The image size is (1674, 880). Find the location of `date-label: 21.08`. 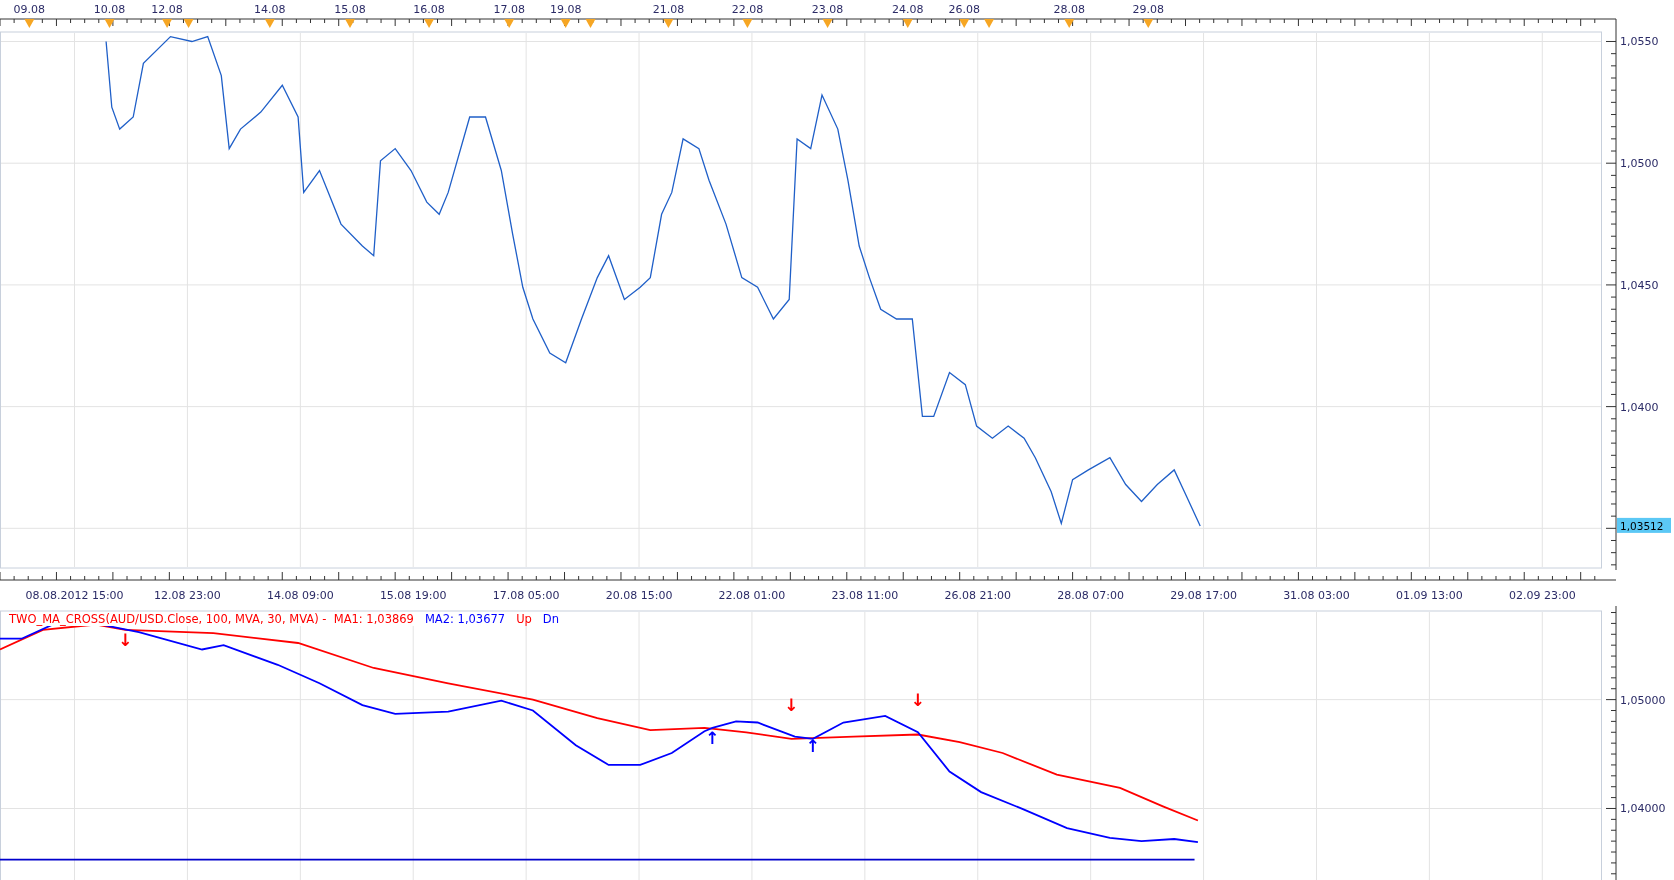

date-label: 21.08 is located at coordinates (668, 9).